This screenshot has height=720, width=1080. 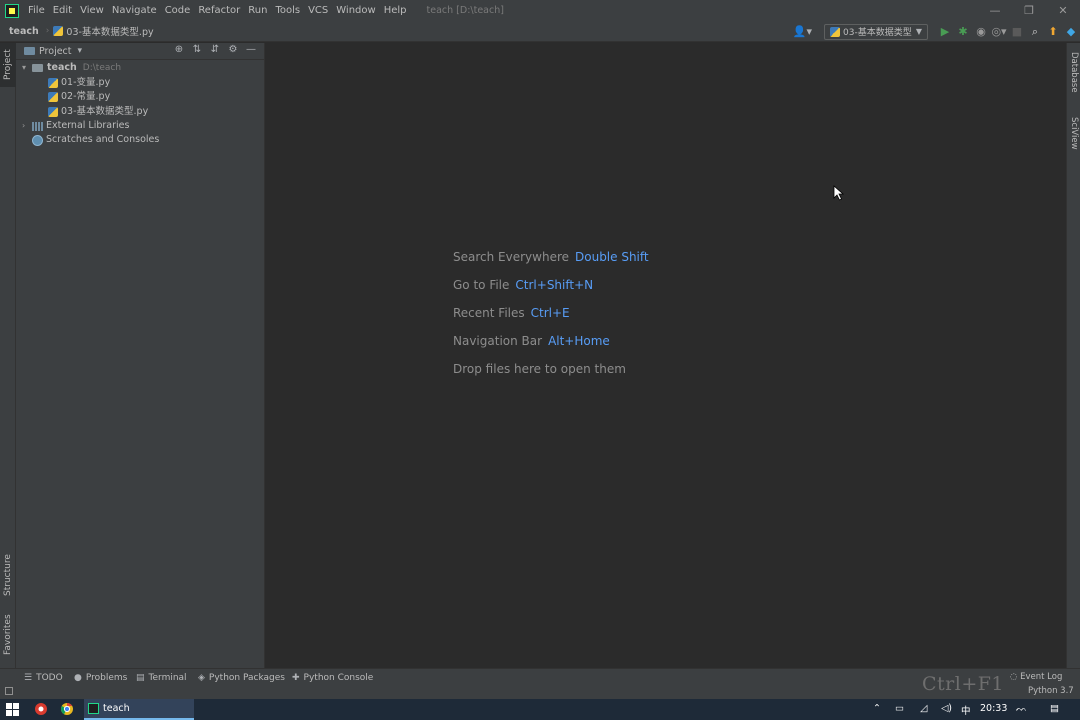 I want to click on right-tool-stripe: Database SciView, so click(x=1073, y=355).